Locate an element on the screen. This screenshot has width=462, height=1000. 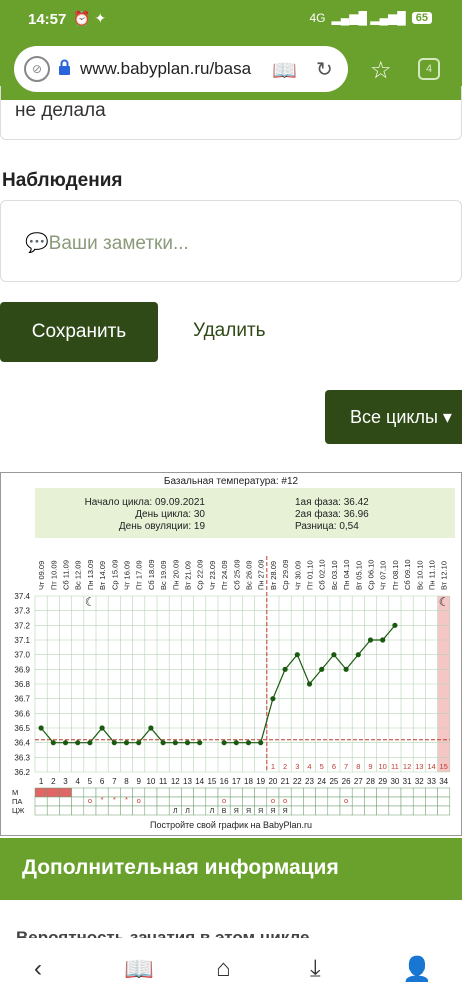
chart-title: Базальная температура: #12 is located at coordinates (231, 481).